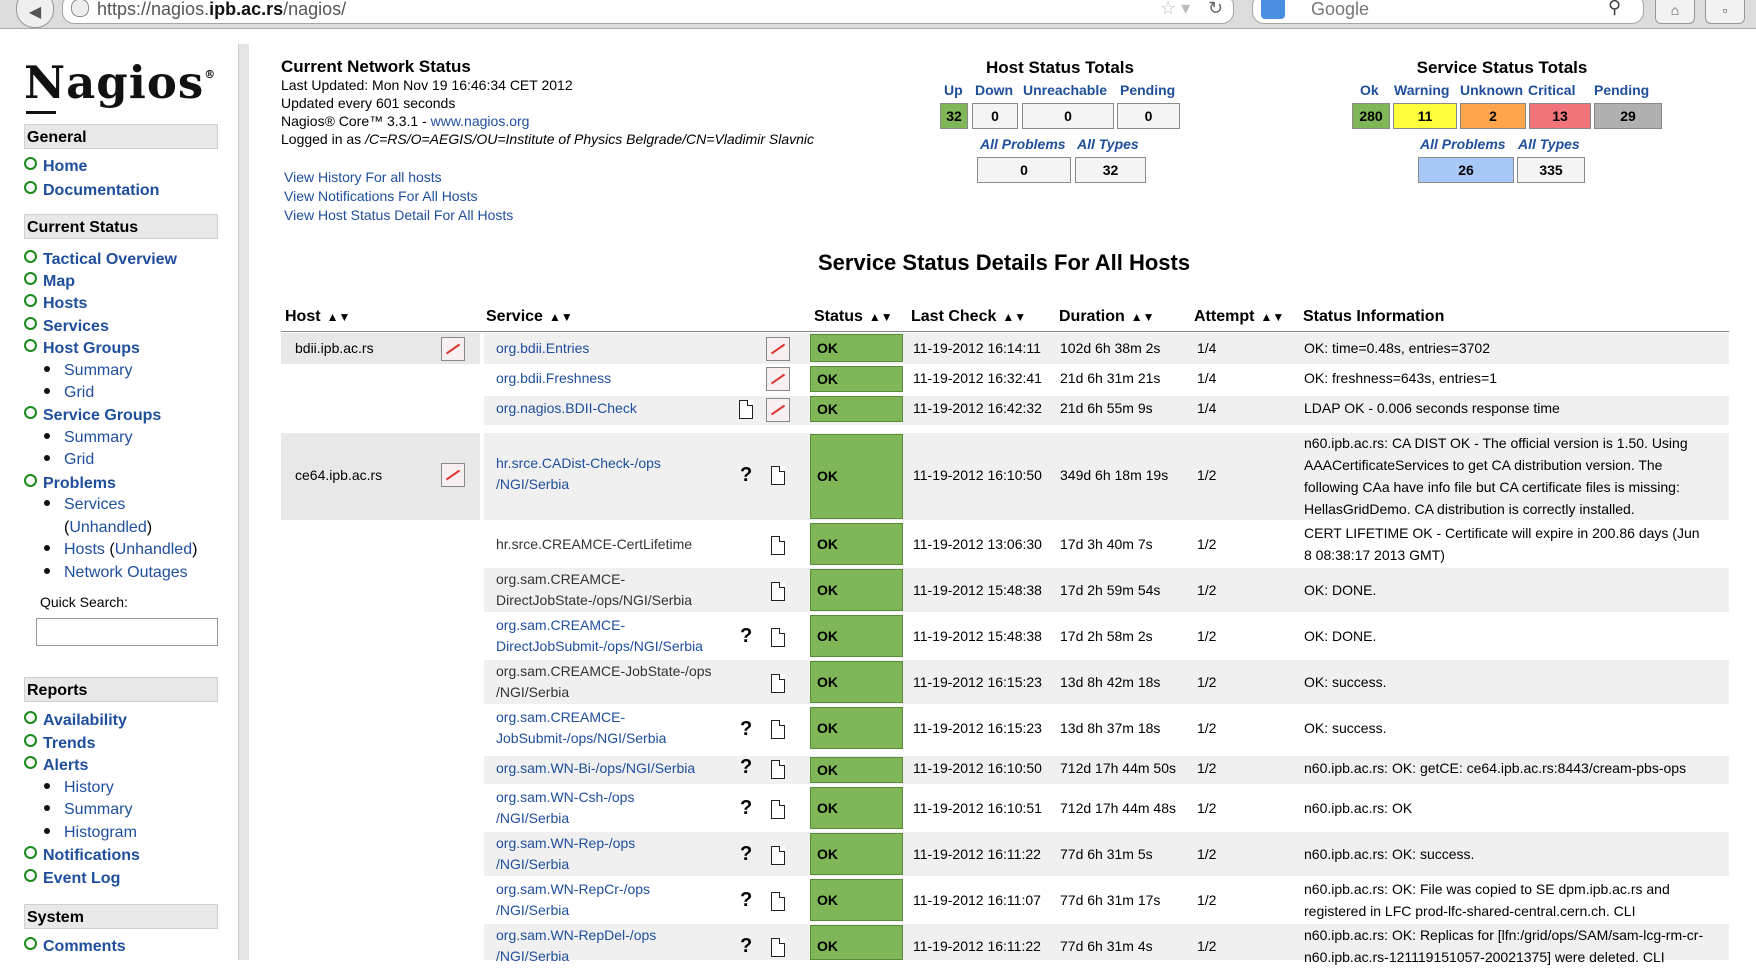 This screenshot has height=968, width=1756. Describe the element at coordinates (69, 460) in the screenshot. I see `nav-sg-grid: Grid` at that location.